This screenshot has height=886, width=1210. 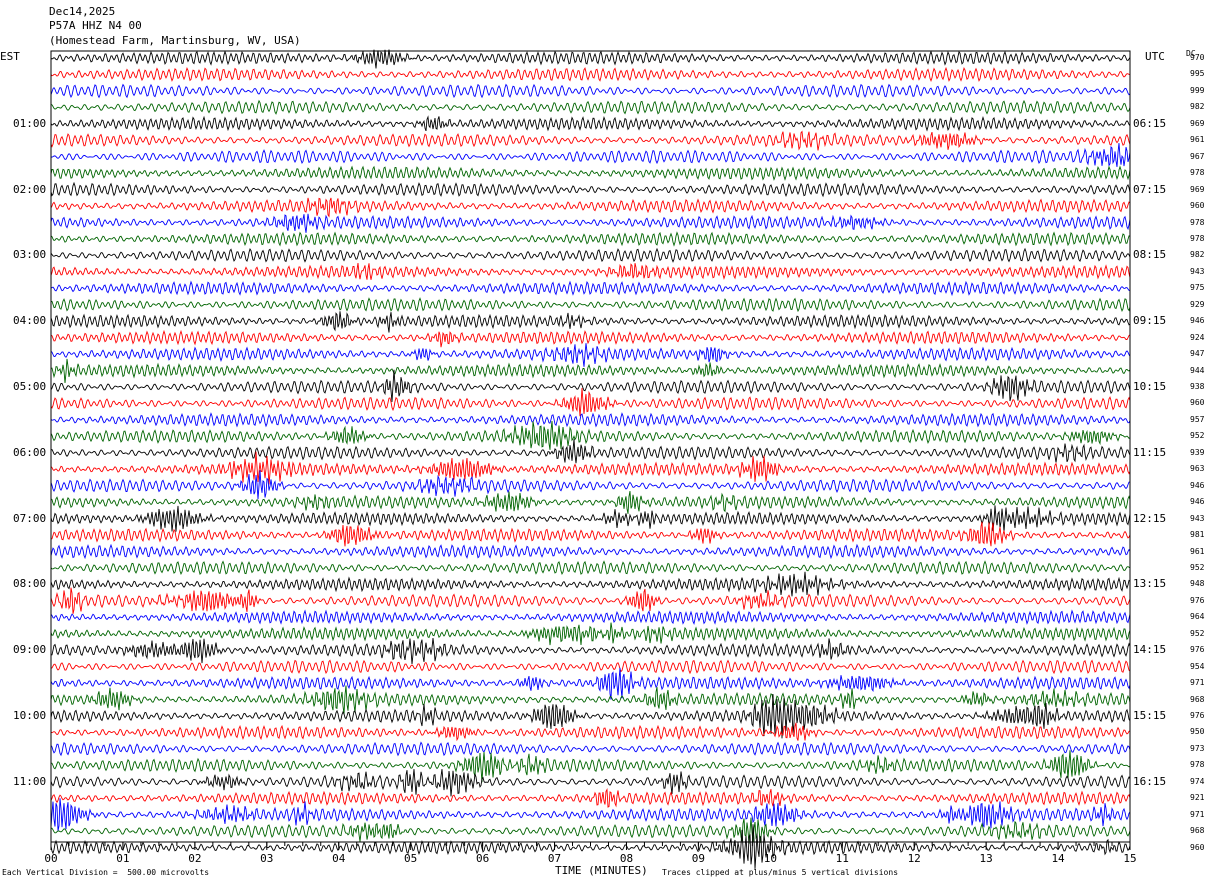 I want to click on right-hour-label: 14:15, so click(x=1150, y=650).